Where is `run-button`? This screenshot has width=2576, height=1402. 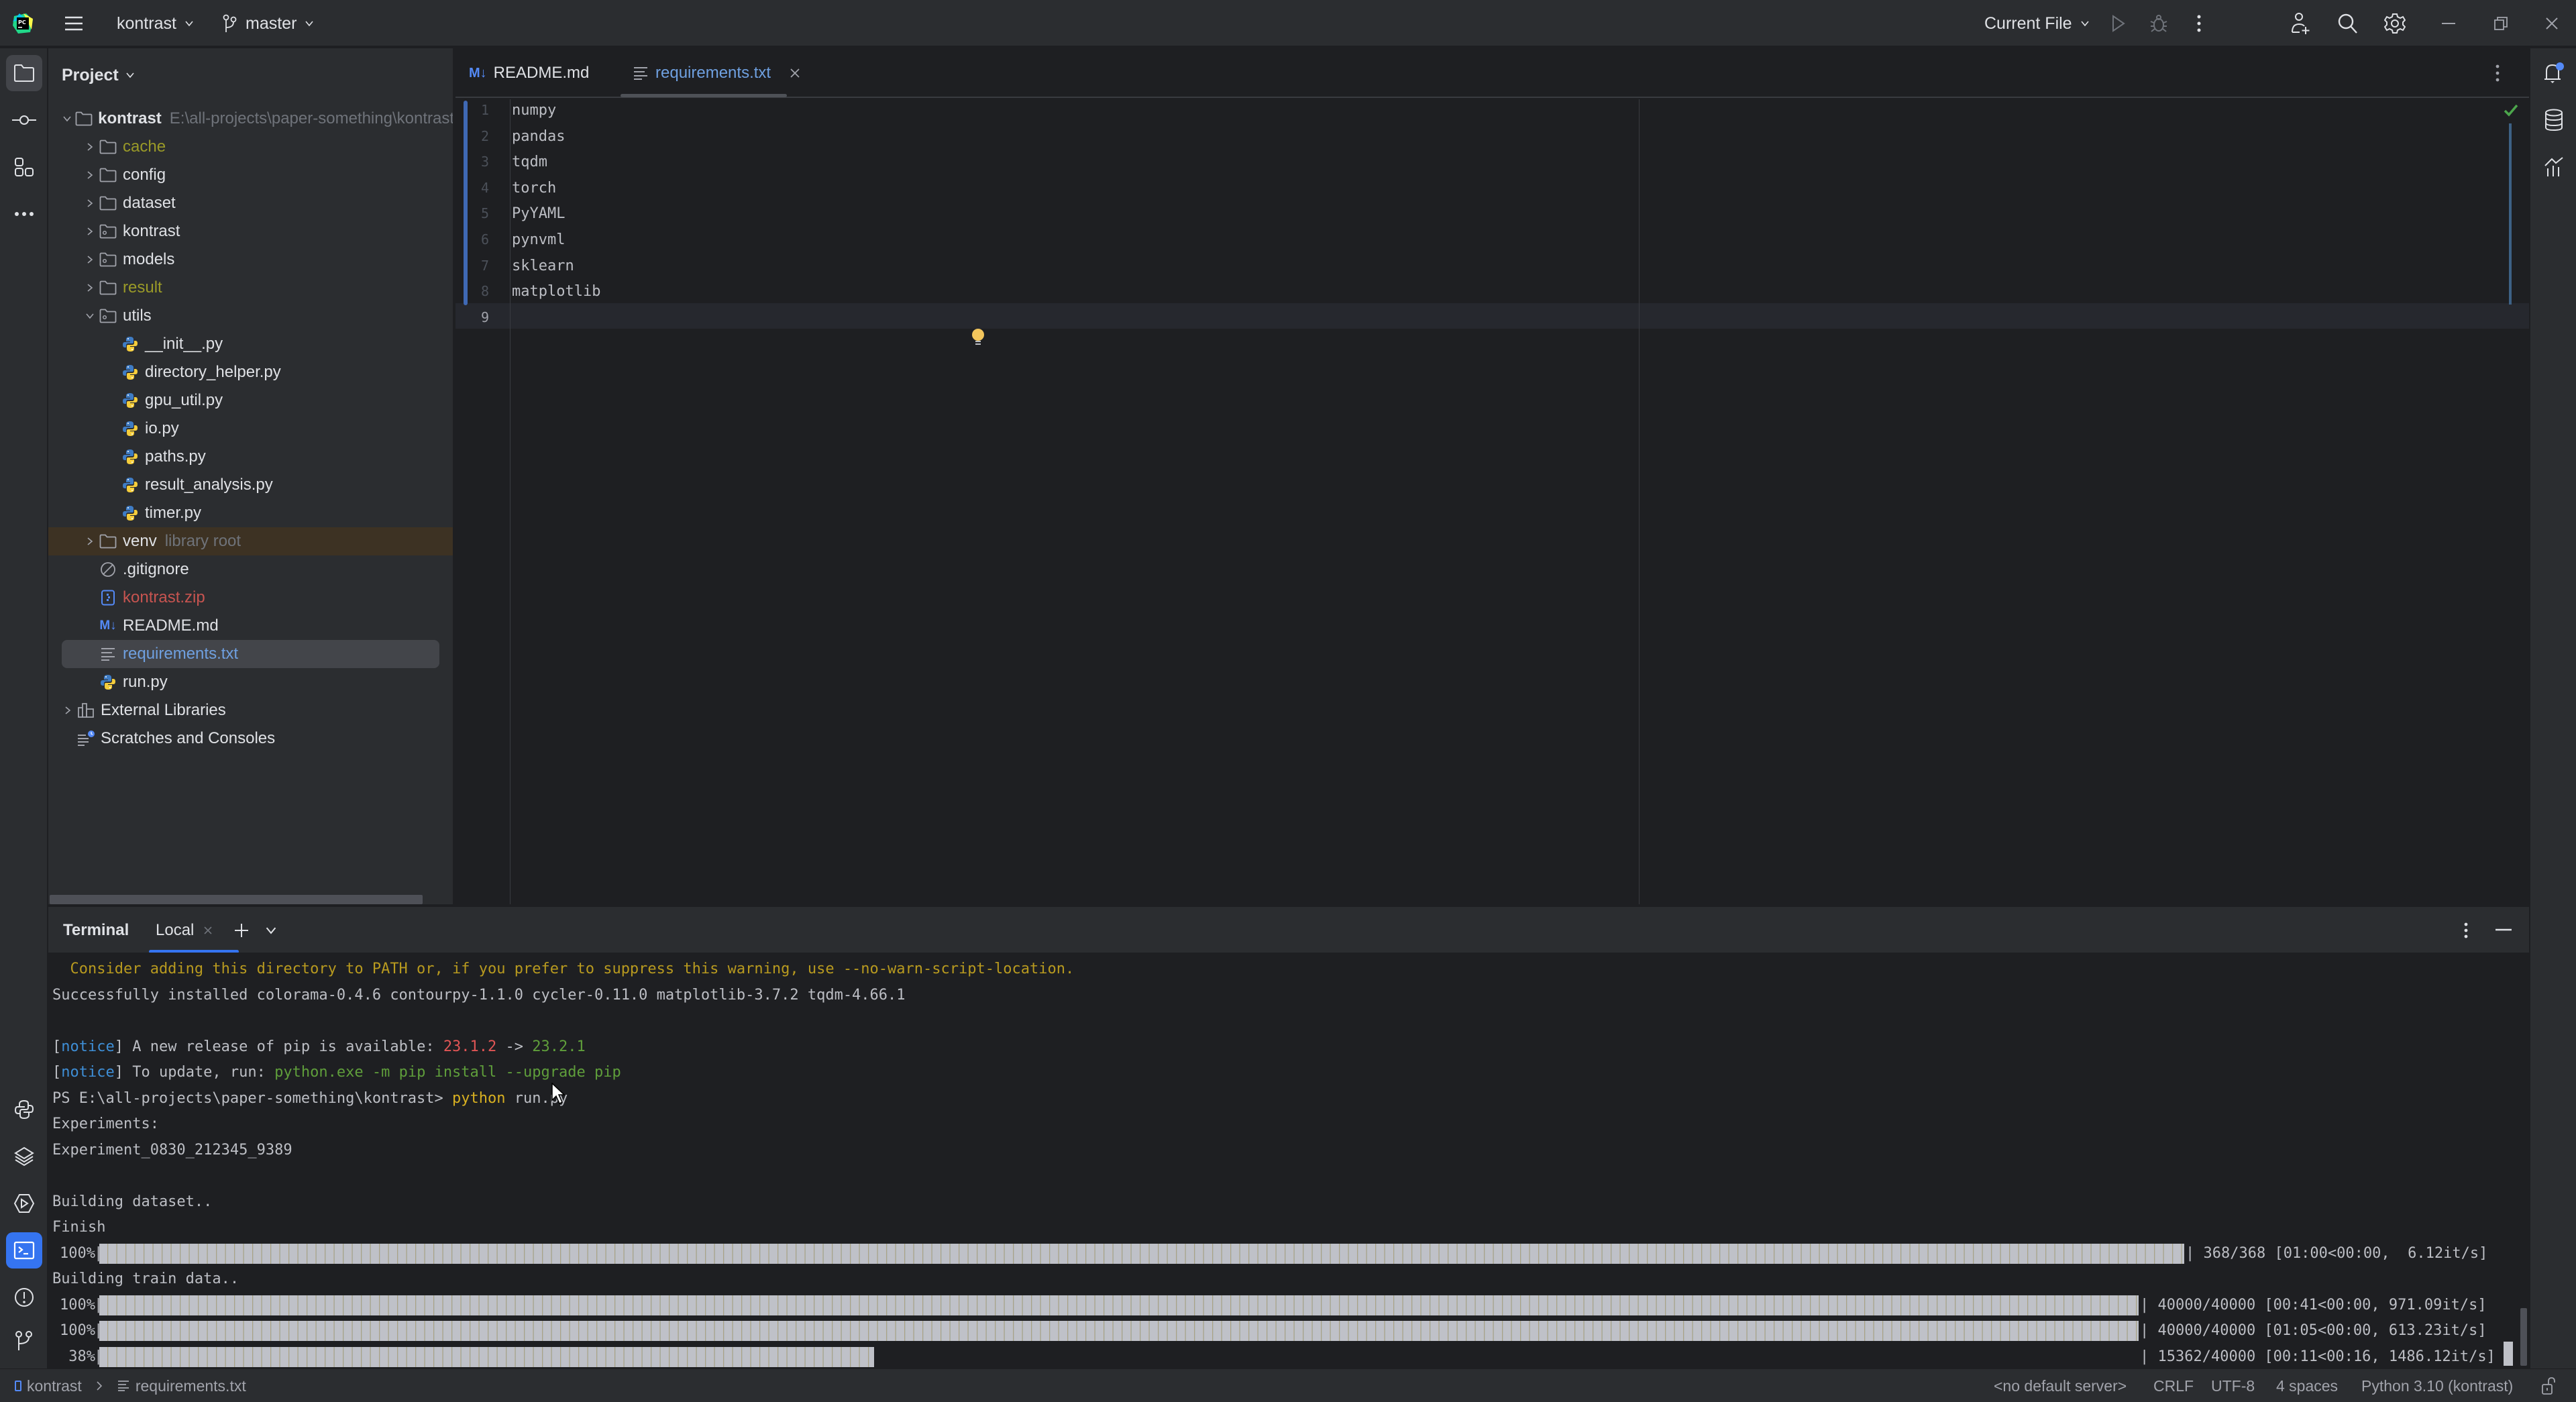 run-button is located at coordinates (2118, 24).